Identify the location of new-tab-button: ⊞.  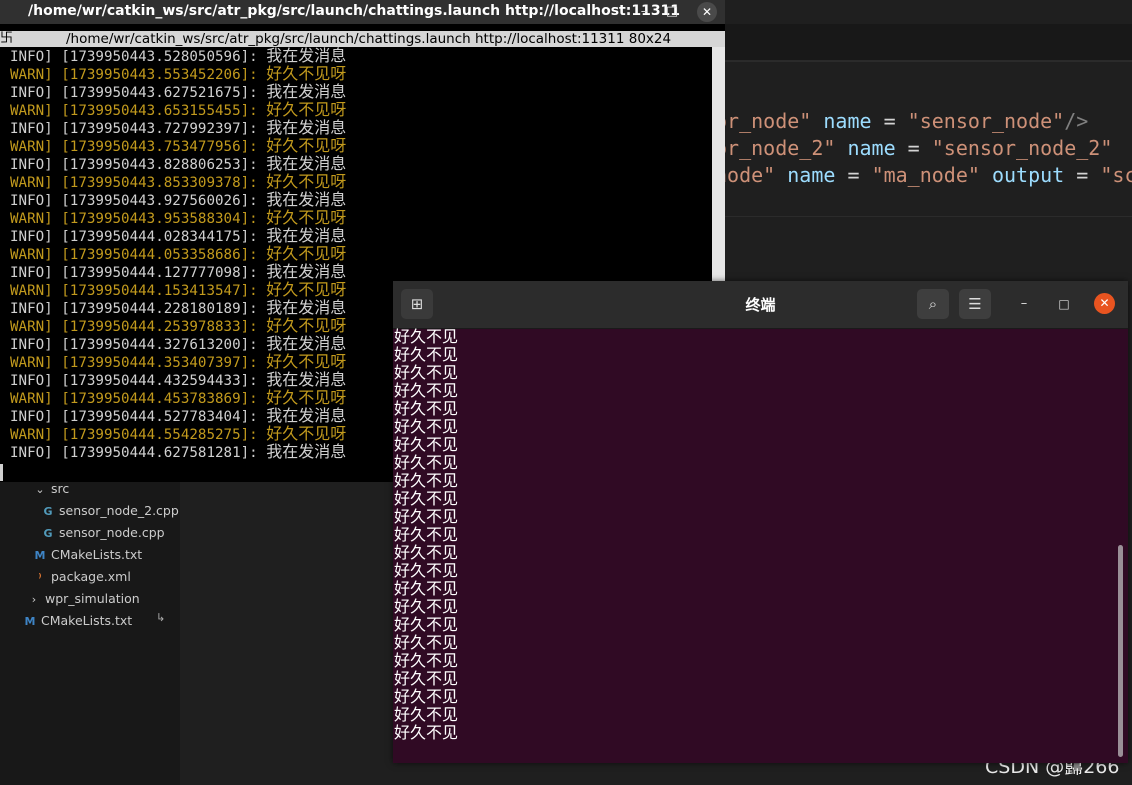
(417, 304).